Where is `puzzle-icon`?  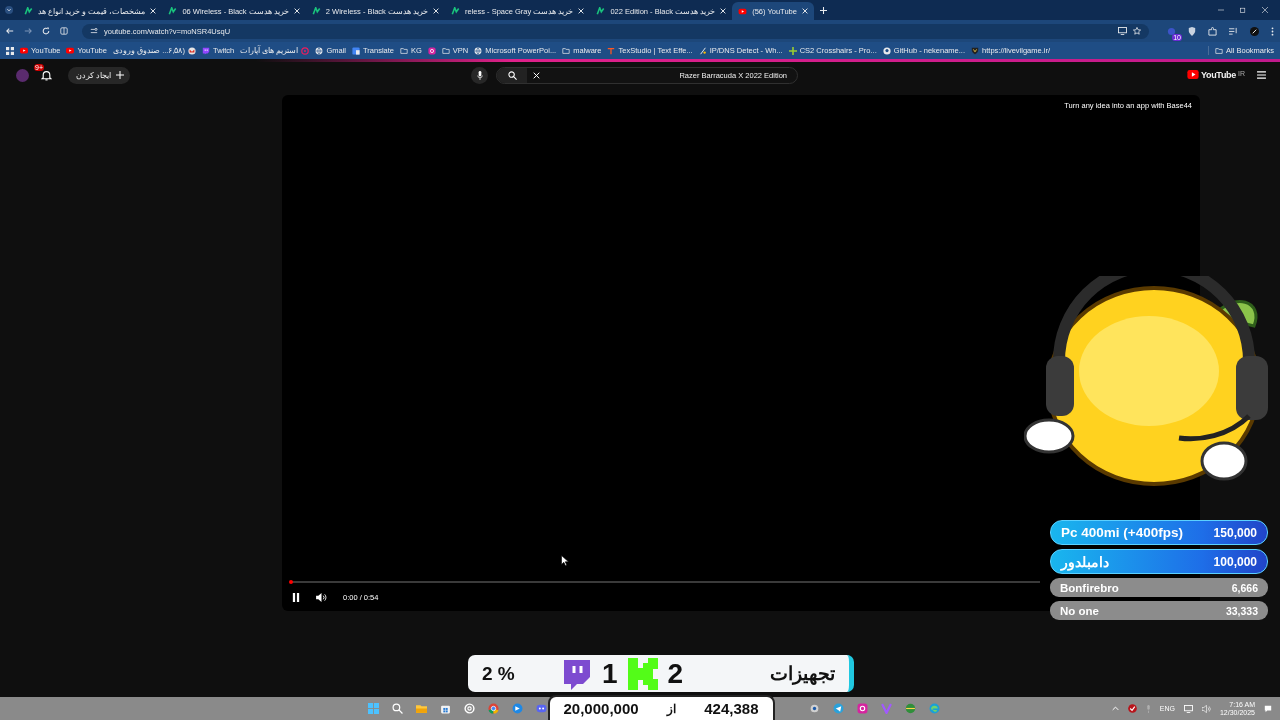
puzzle-icon is located at coordinates (1212, 31).